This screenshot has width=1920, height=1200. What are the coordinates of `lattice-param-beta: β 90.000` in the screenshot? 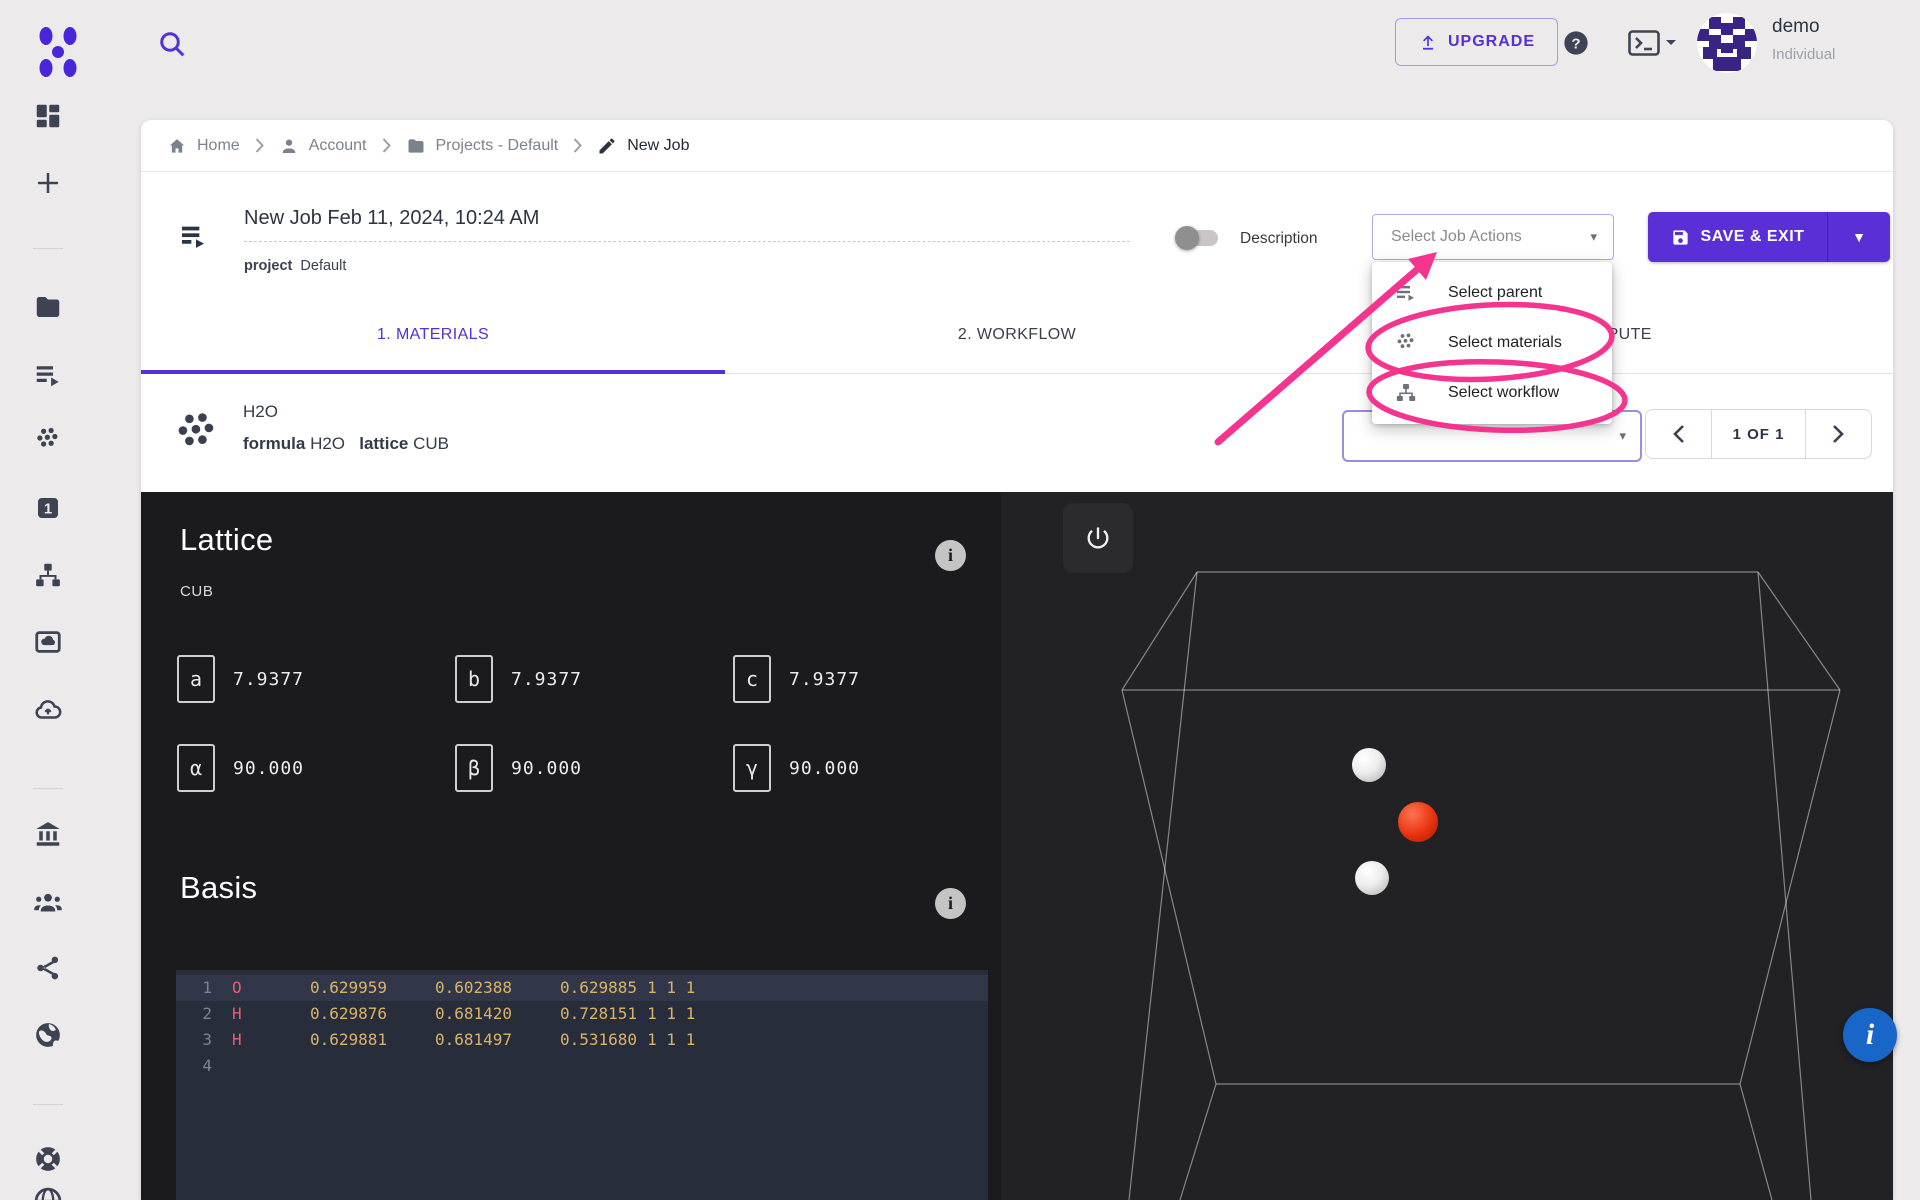 It's located at (518, 768).